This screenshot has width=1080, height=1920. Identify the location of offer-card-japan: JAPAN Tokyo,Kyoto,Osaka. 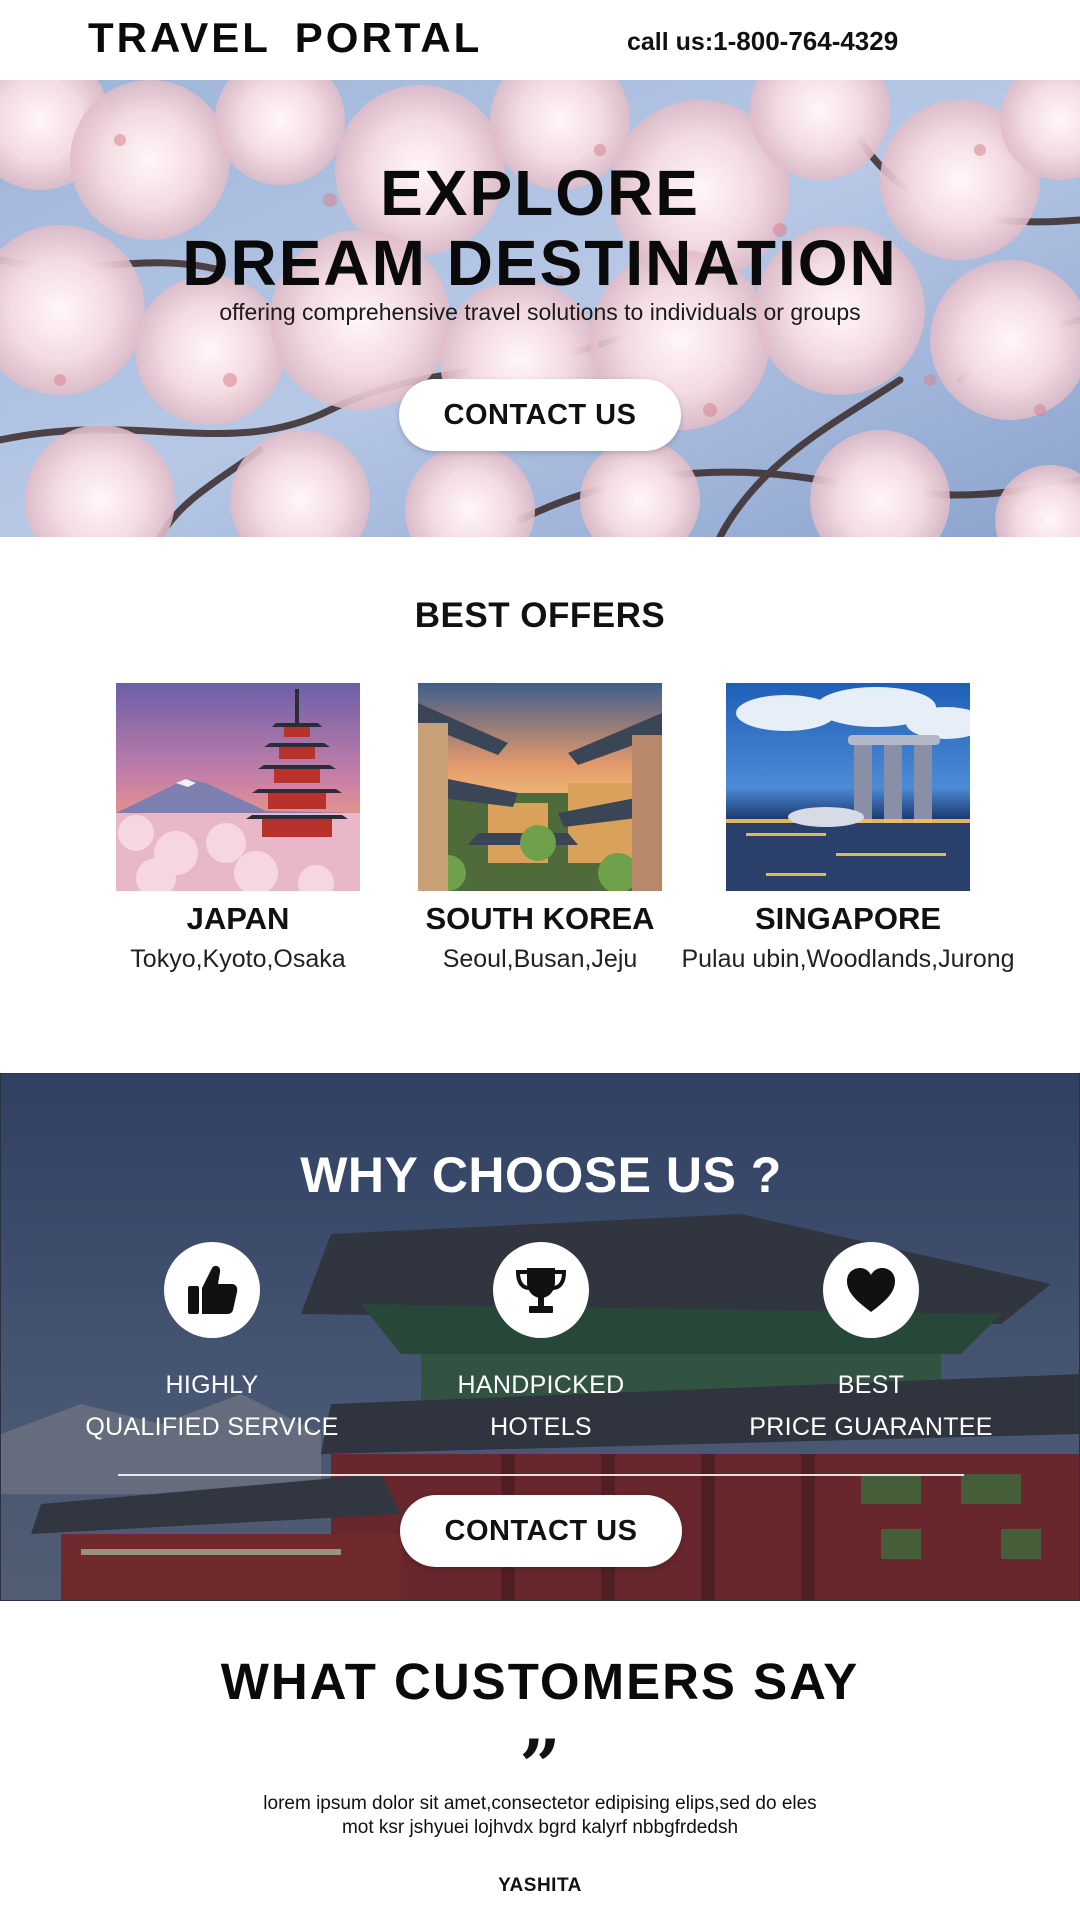
(238, 828).